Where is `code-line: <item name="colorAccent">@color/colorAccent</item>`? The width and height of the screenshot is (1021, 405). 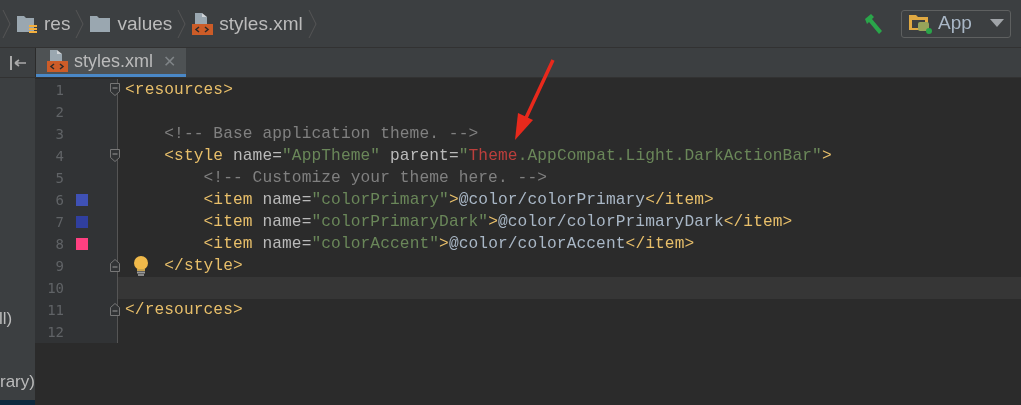
code-line: <item name="colorAccent">@color/colorAccent</item> is located at coordinates (449, 244).